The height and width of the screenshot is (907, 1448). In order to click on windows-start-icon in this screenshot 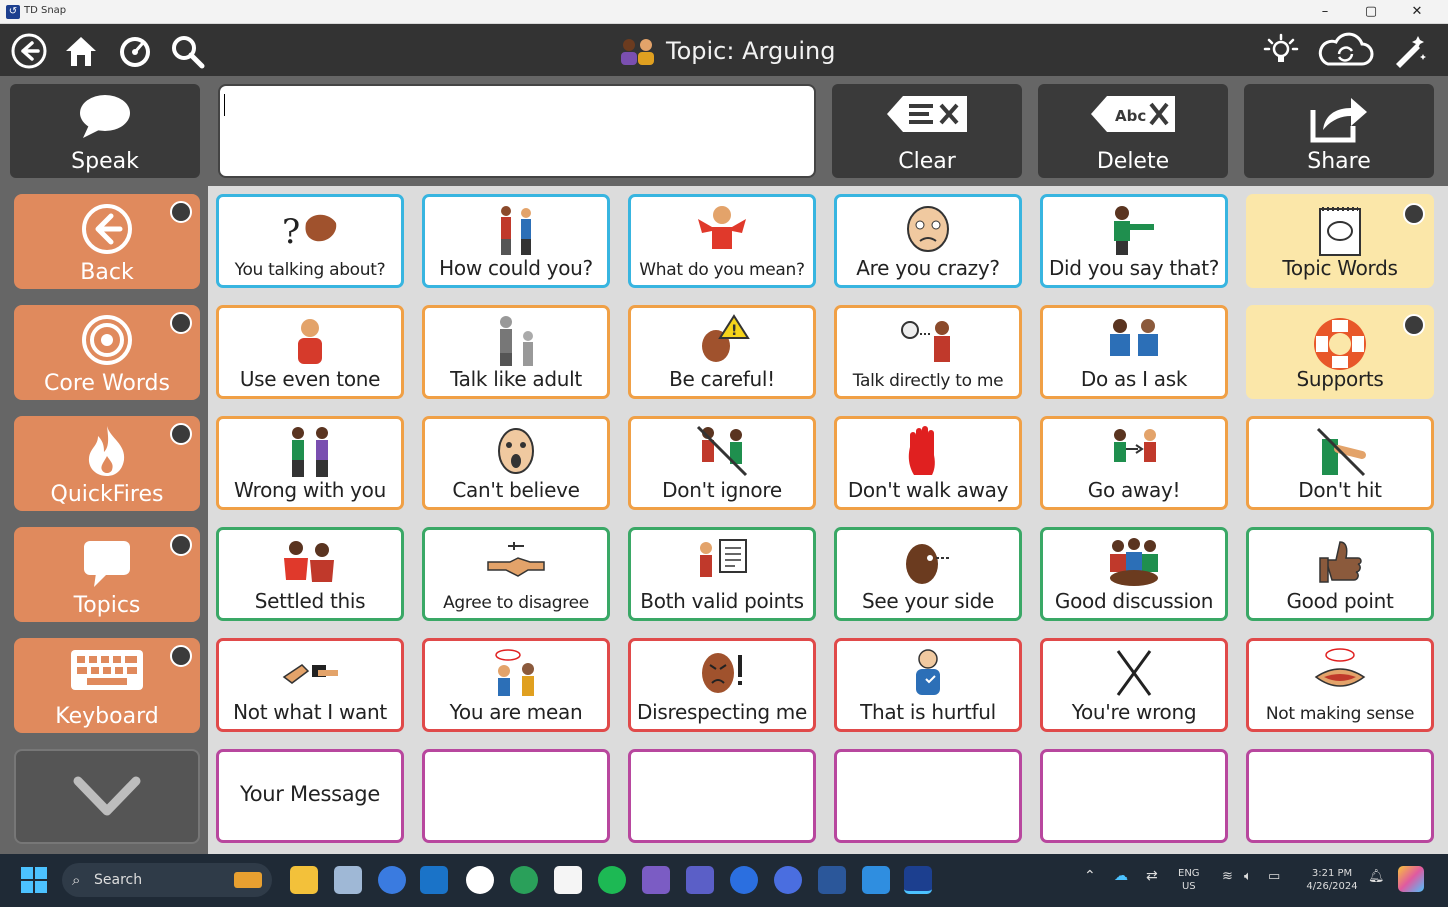, I will do `click(34, 880)`.